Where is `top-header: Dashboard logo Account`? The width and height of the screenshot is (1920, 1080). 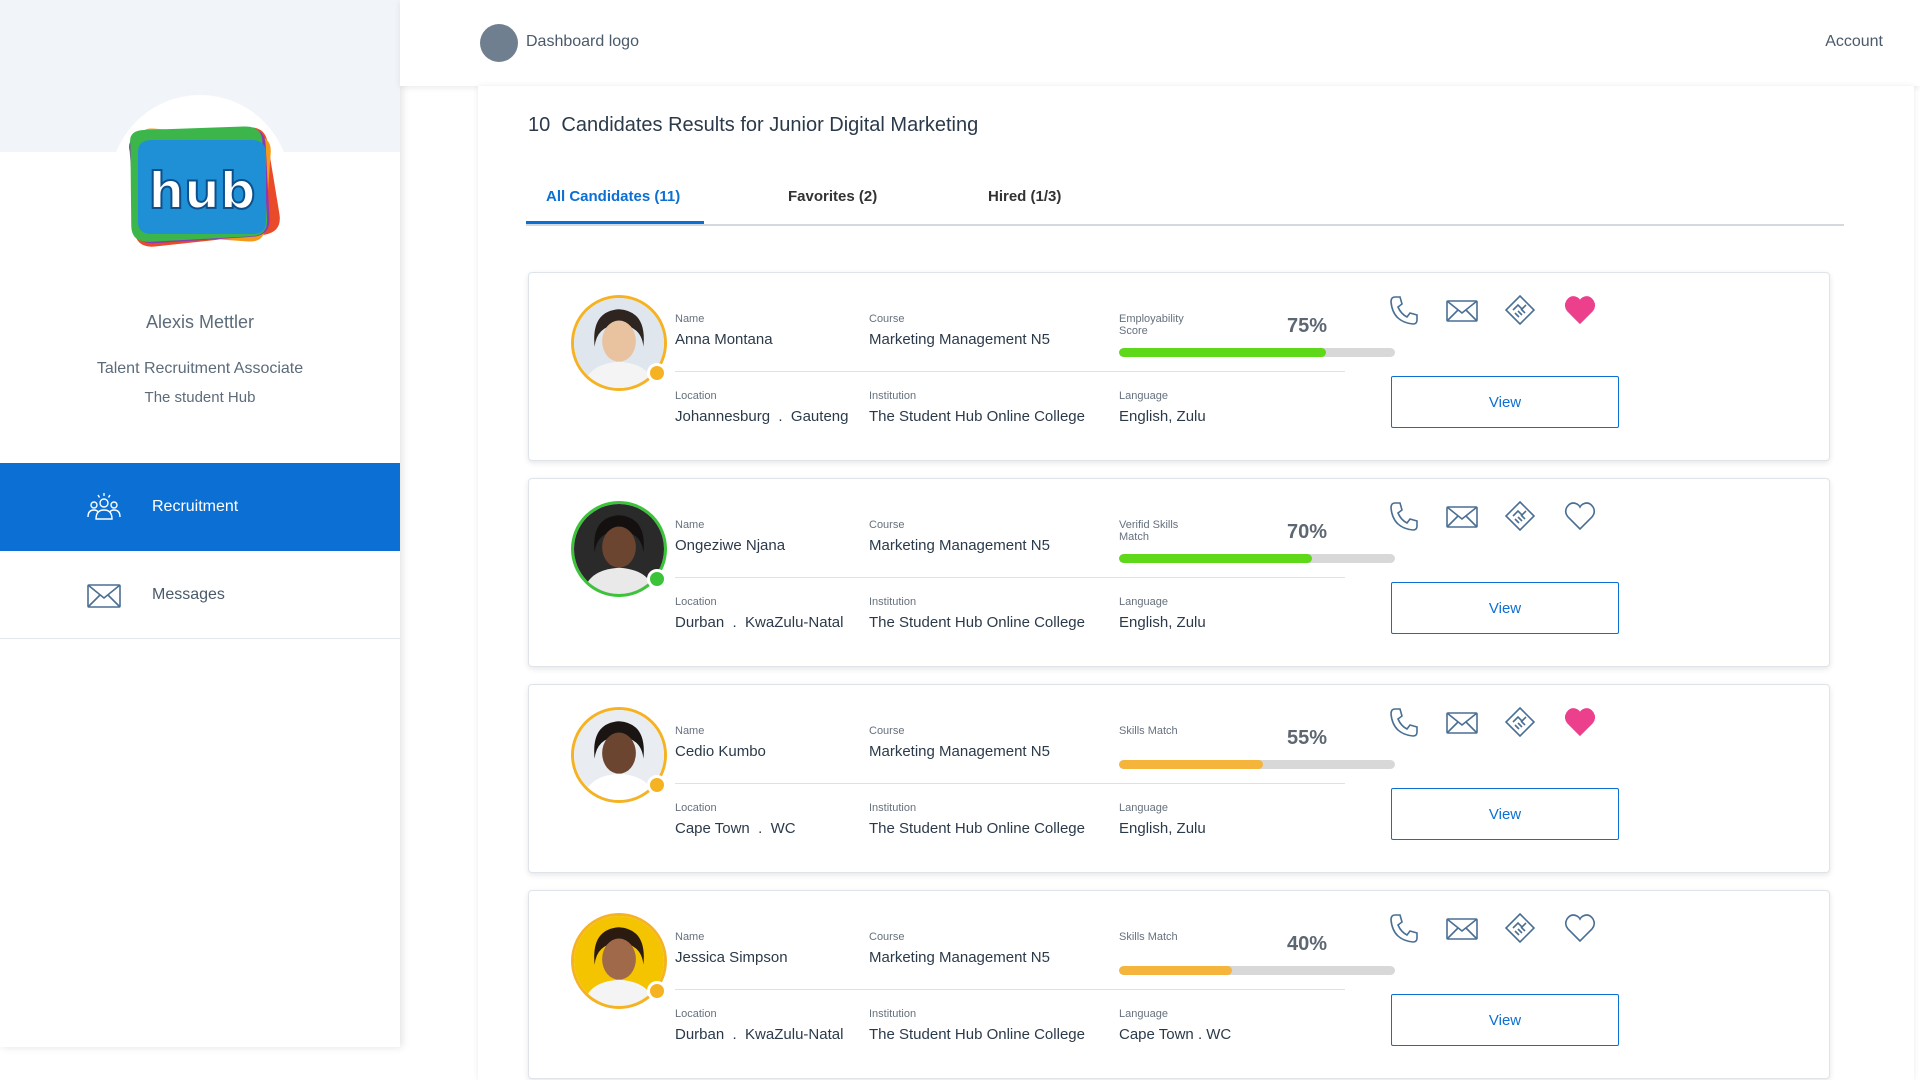
top-header: Dashboard logo Account is located at coordinates (1160, 43).